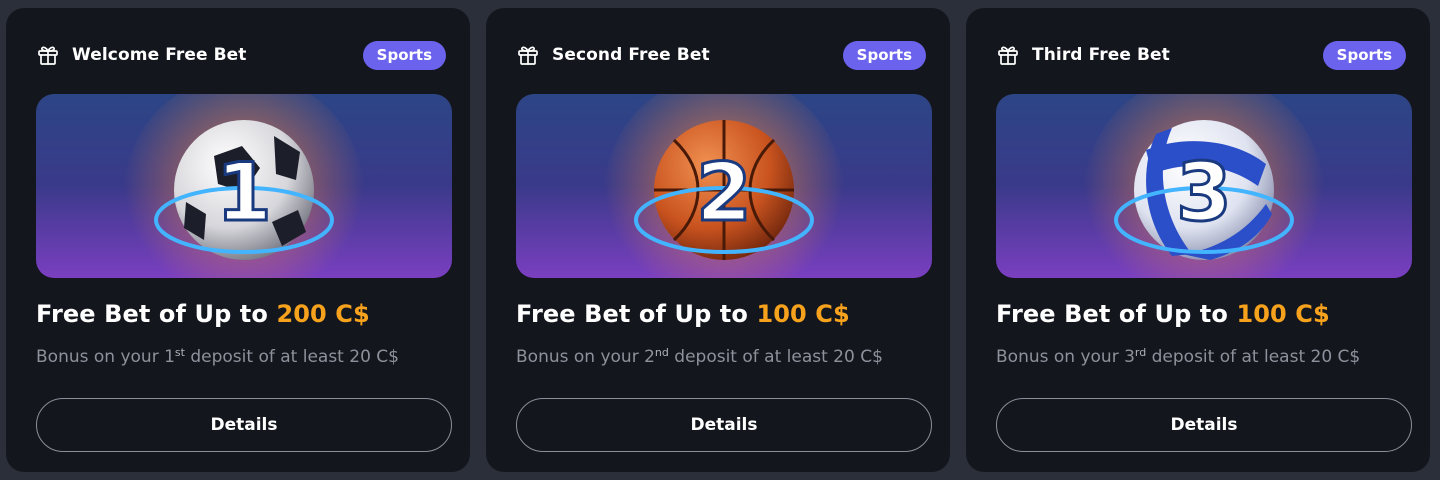 The width and height of the screenshot is (1440, 480). What do you see at coordinates (179, 352) in the screenshot?
I see `ordinal-suffix: st` at bounding box center [179, 352].